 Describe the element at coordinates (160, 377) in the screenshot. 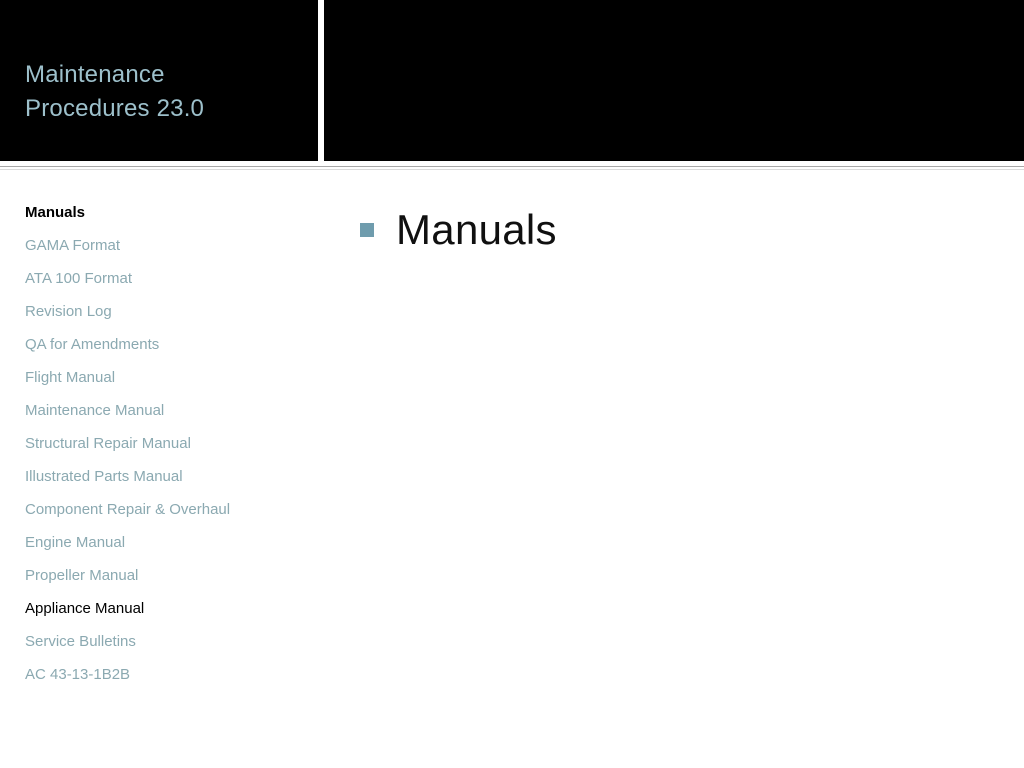

I see `sidebar-item-flight-manual: Flight Manual` at that location.